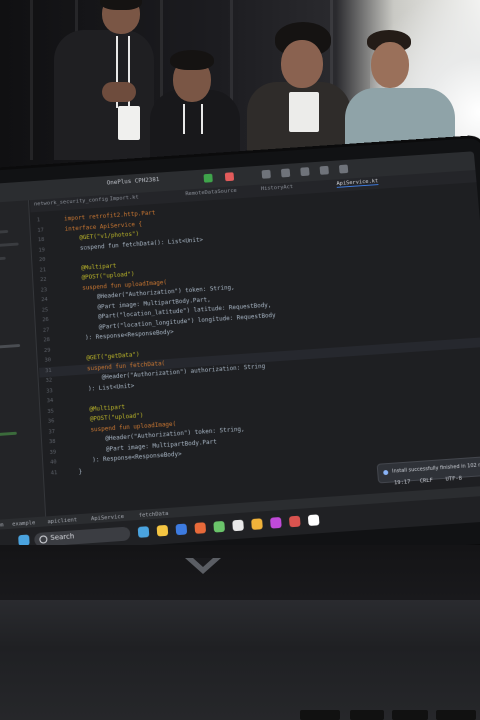  What do you see at coordinates (53, 462) in the screenshot?
I see `line-number: 40` at bounding box center [53, 462].